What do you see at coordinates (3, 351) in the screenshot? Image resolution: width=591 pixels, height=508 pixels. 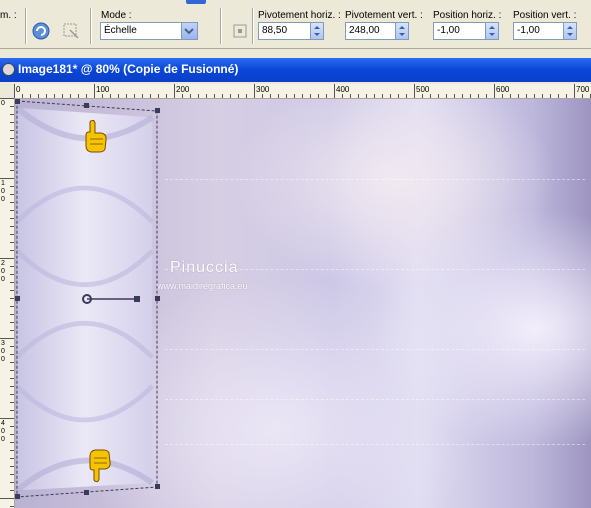 I see `ruler-v-label: 3 0 0` at bounding box center [3, 351].